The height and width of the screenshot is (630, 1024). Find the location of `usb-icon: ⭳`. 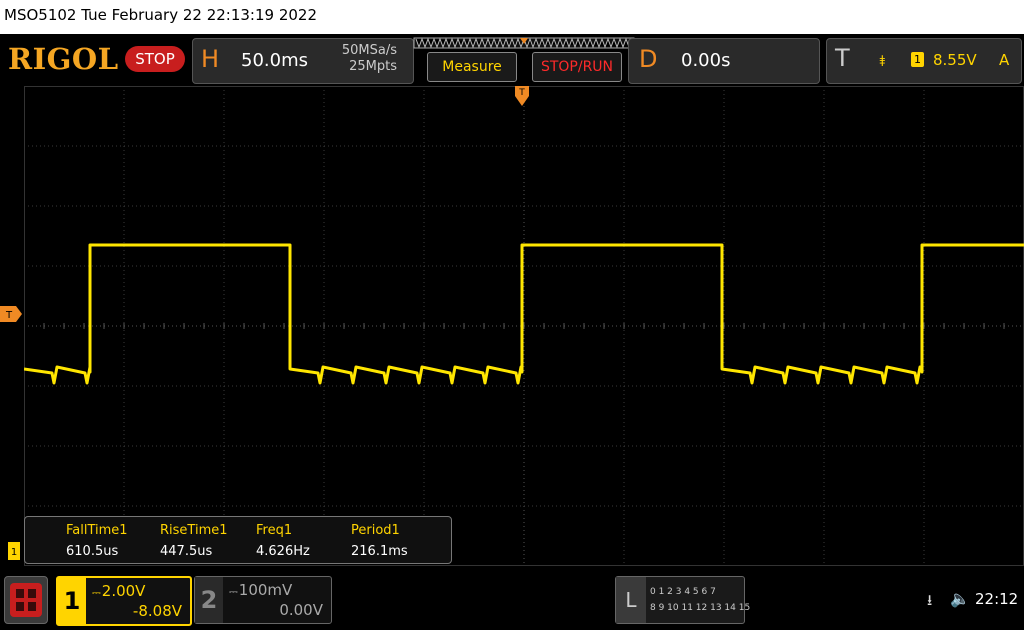

usb-icon: ⭳ is located at coordinates (930, 600).